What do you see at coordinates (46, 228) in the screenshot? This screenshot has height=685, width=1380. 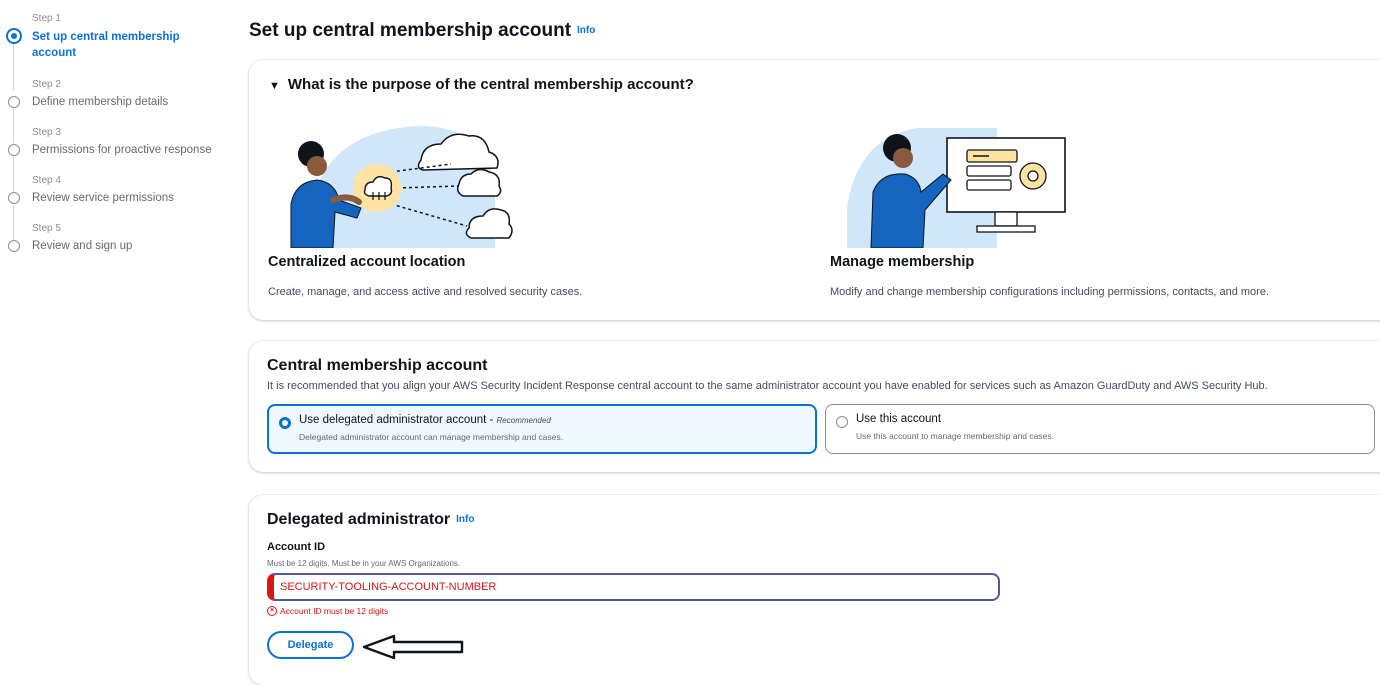 I see `step-number: Step 5` at bounding box center [46, 228].